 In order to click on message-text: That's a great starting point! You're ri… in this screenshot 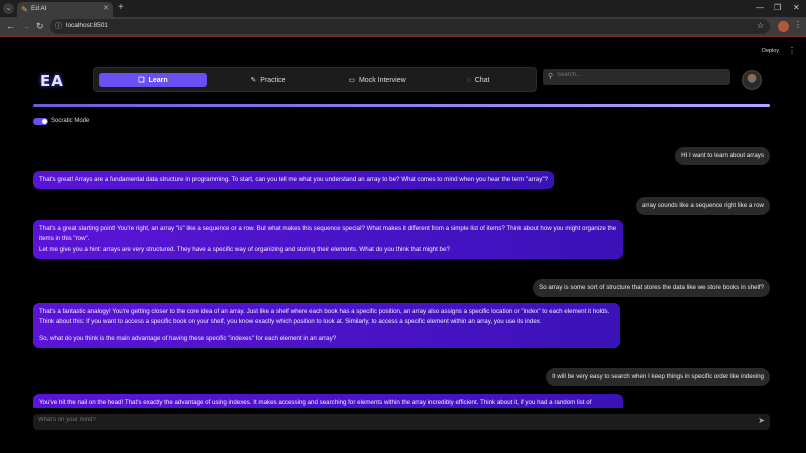, I will do `click(328, 234)`.